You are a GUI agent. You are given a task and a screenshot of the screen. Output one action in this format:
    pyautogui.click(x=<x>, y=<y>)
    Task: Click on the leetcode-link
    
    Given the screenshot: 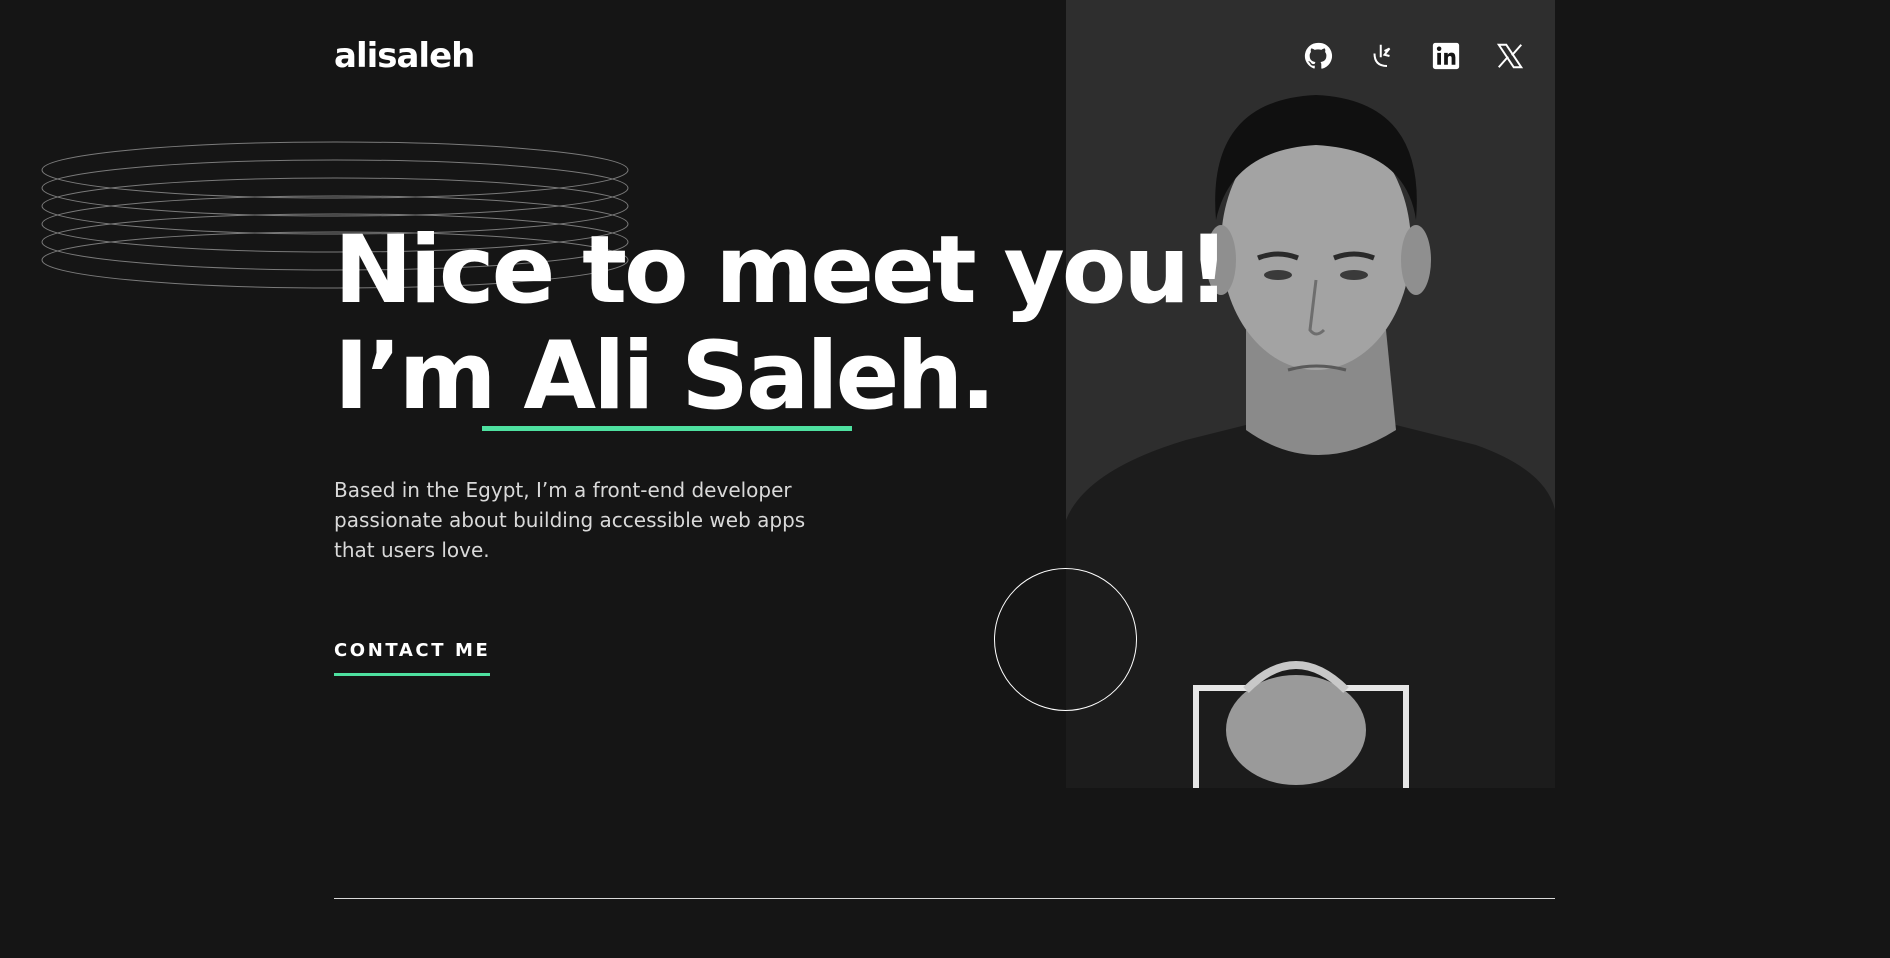 What is the action you would take?
    pyautogui.click(x=1382, y=56)
    